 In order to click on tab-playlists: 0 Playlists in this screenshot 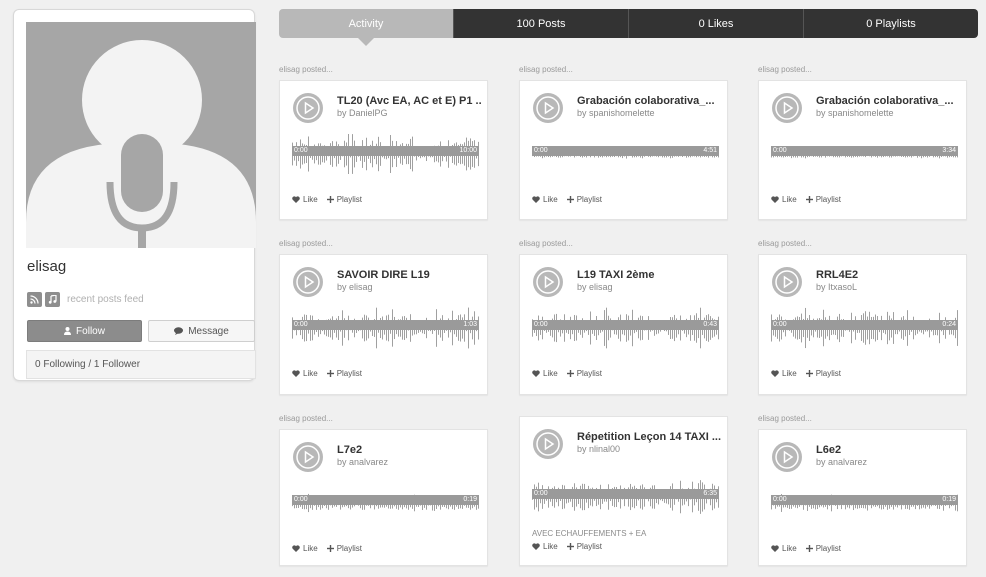, I will do `click(891, 23)`.